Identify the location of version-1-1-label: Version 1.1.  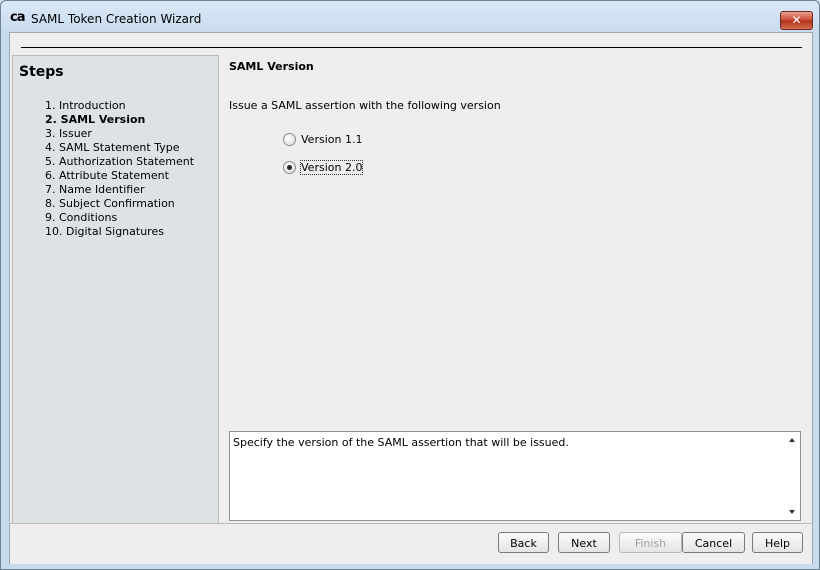
(332, 139).